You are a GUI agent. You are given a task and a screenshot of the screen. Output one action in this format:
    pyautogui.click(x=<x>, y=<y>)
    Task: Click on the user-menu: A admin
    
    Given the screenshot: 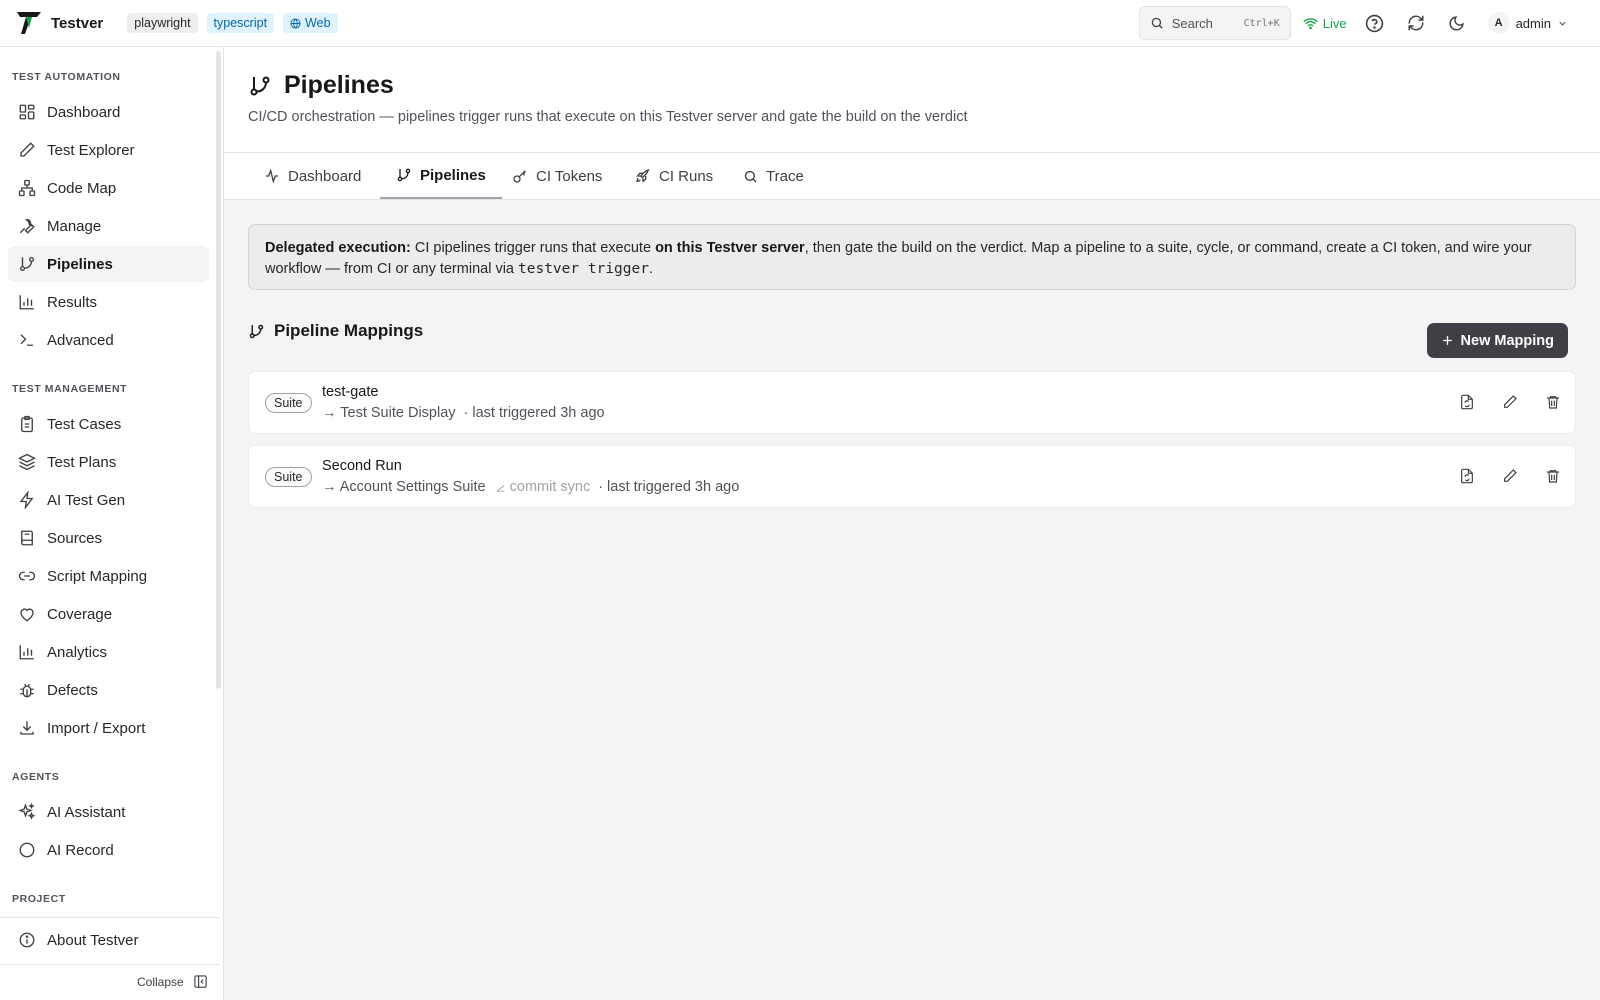 What is the action you would take?
    pyautogui.click(x=1527, y=23)
    